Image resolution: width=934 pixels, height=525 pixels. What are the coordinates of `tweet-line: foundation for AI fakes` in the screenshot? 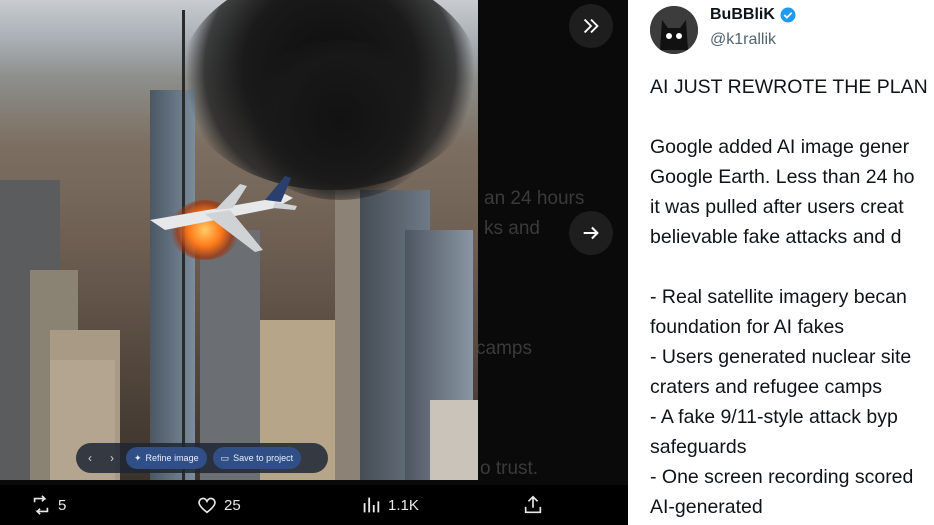 It's located at (747, 327).